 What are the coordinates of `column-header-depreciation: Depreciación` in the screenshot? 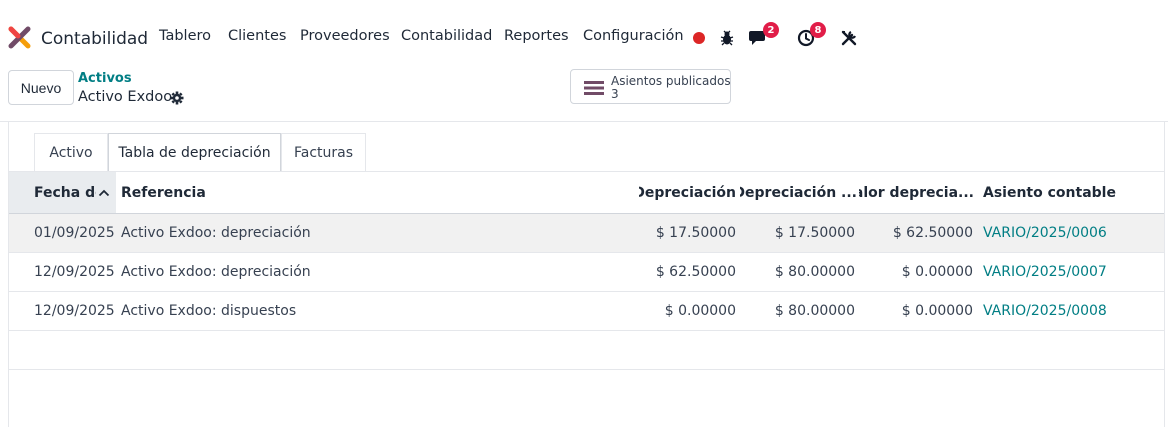 It's located at (687, 192).